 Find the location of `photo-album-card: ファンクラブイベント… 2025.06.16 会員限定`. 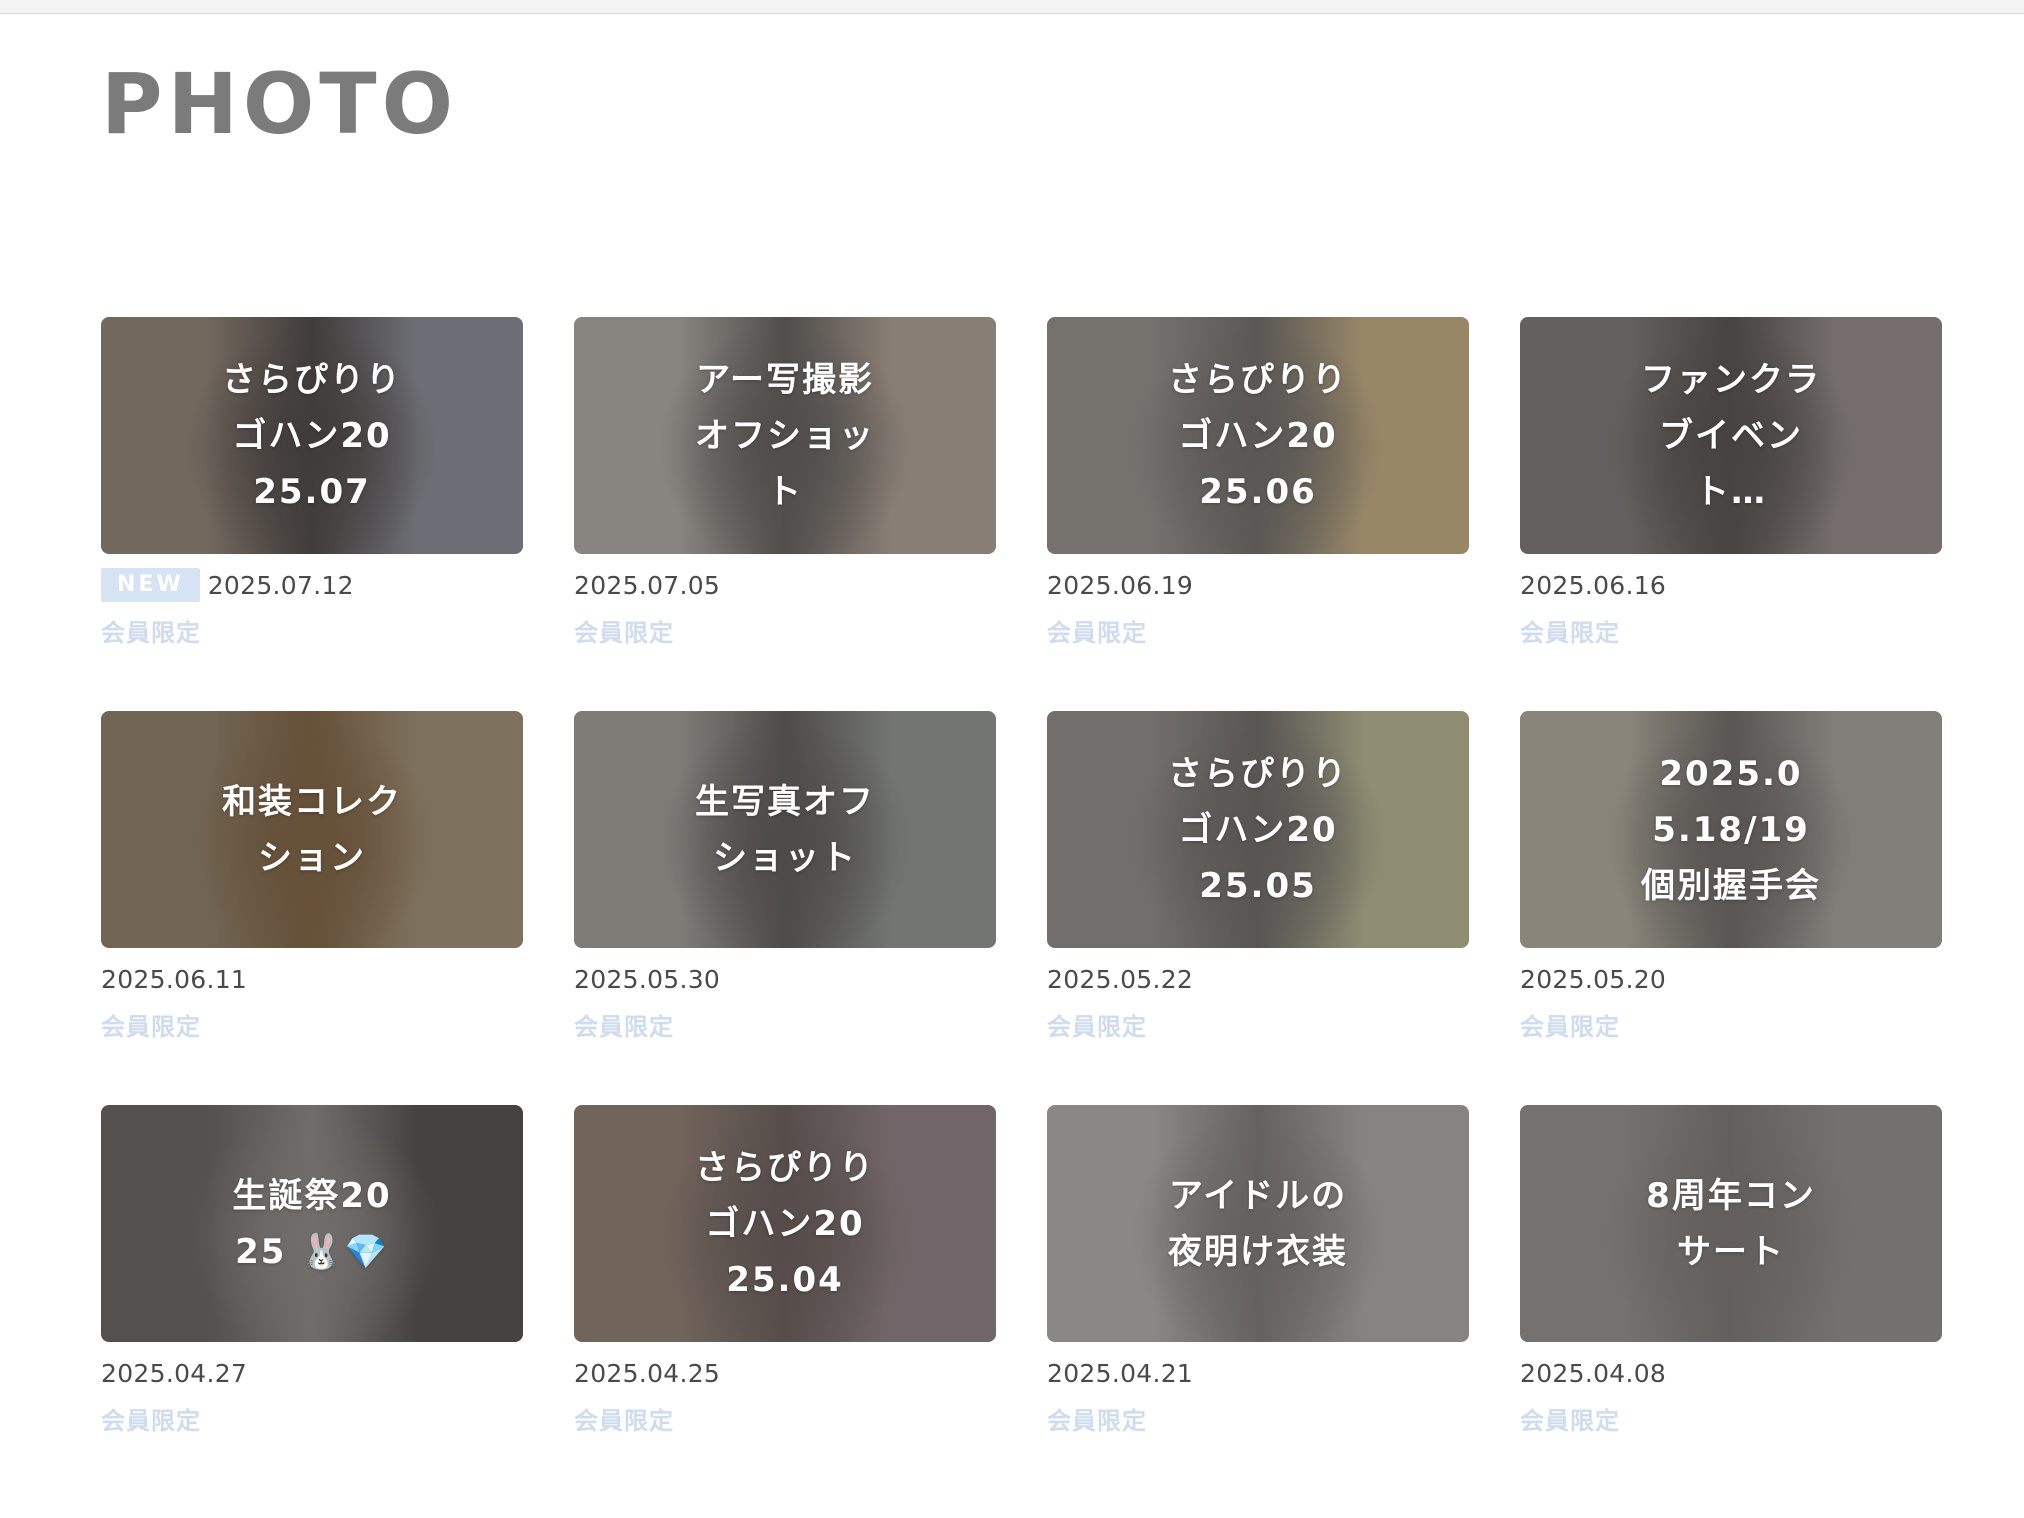

photo-album-card: ファンクラブイベント… 2025.06.16 会員限定 is located at coordinates (1731, 514).